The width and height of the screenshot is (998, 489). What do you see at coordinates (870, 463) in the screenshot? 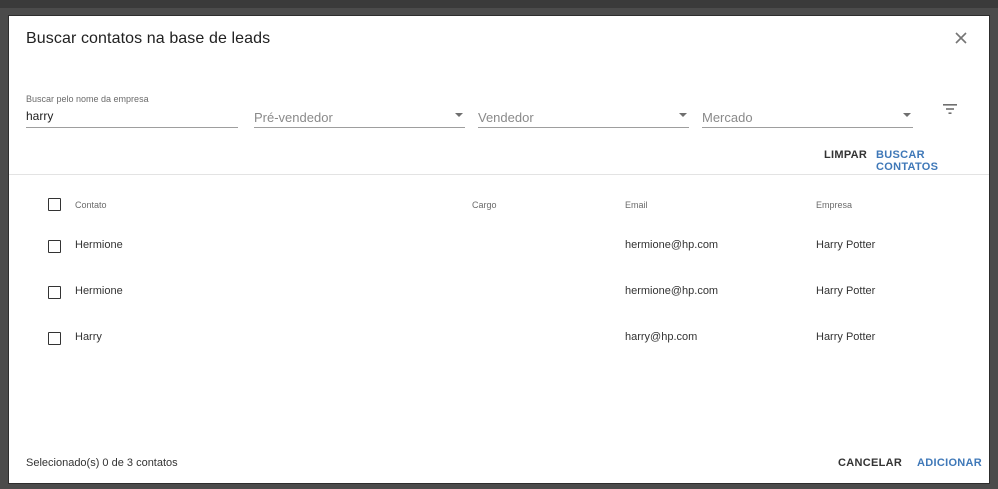
I see `cancel-button: CANCELAR` at bounding box center [870, 463].